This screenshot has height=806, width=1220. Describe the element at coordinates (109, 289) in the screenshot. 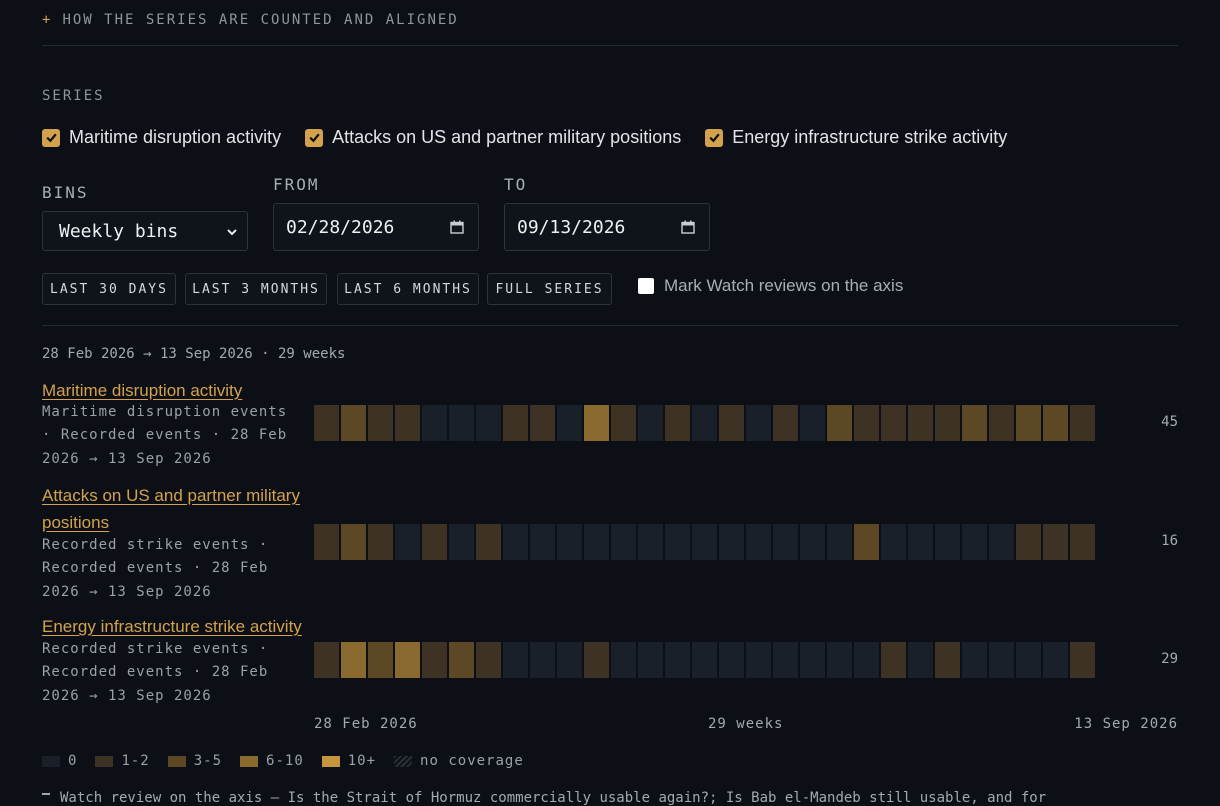

I see `preset-last-30-days-button: LAST 30 DAYS` at that location.